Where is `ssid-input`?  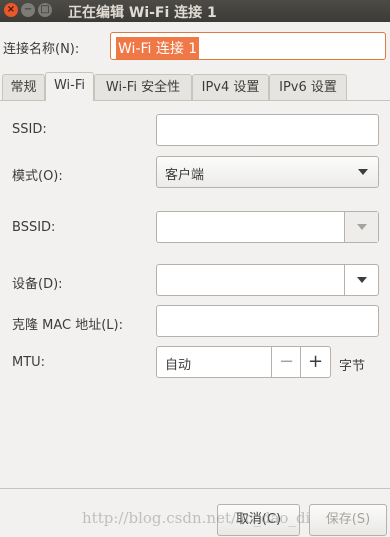 ssid-input is located at coordinates (267, 130).